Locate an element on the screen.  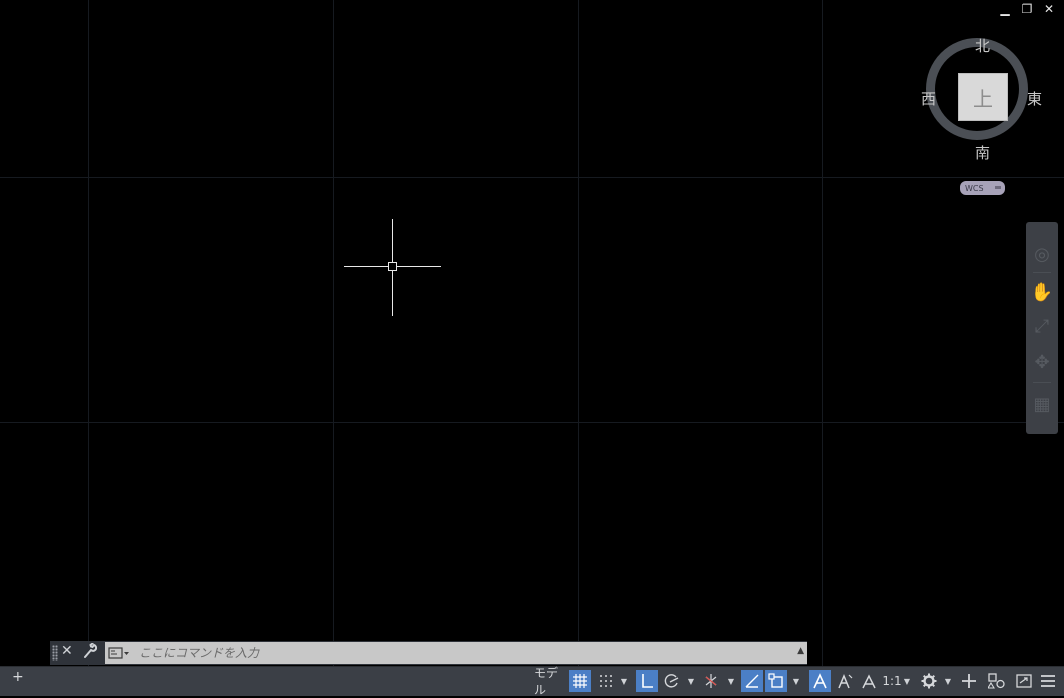
snap-mode-button is located at coordinates (606, 681).